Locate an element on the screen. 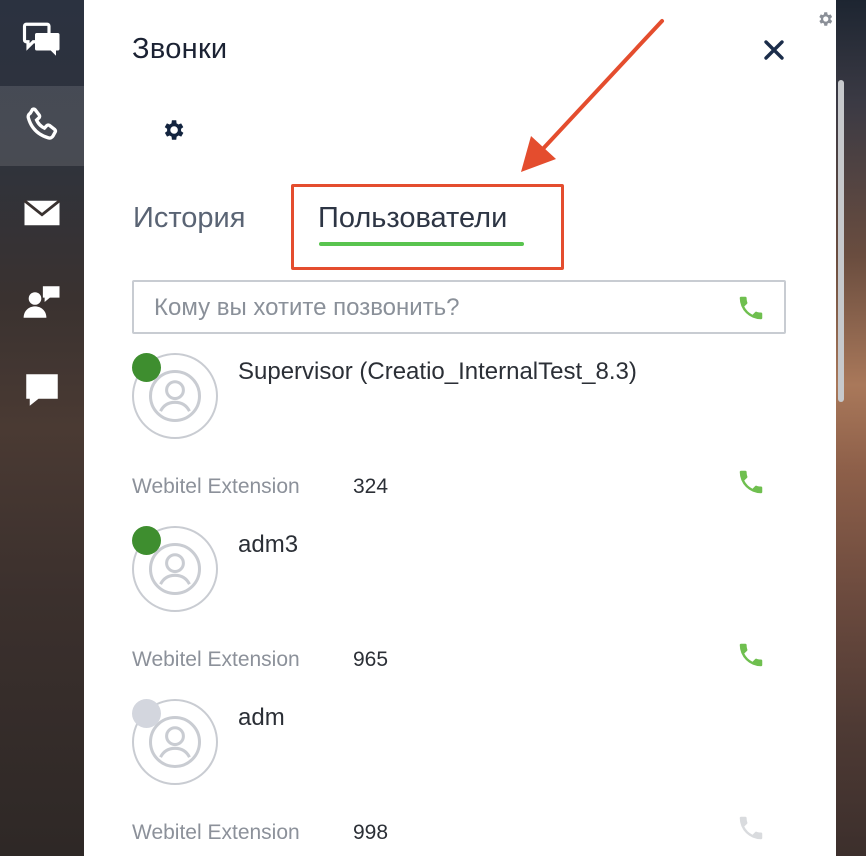  rail-item-contacts is located at coordinates (42, 302).